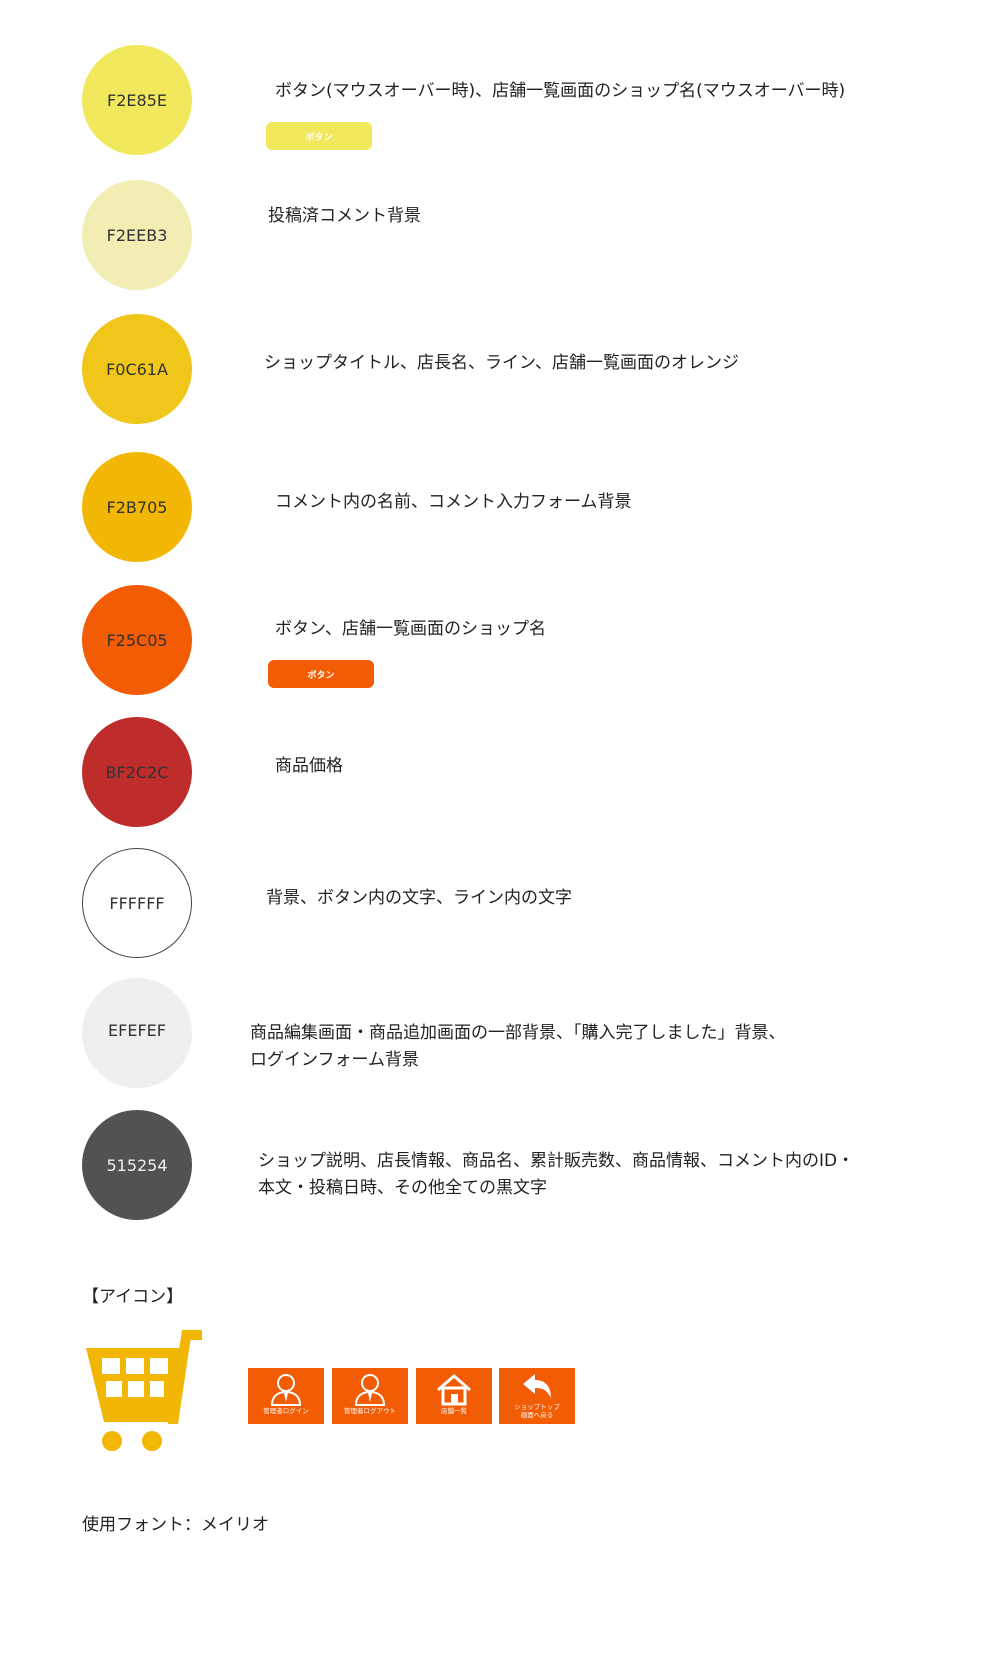 This screenshot has height=1660, width=999. I want to click on color-swatch-efefef: EFEFEF, so click(137, 1033).